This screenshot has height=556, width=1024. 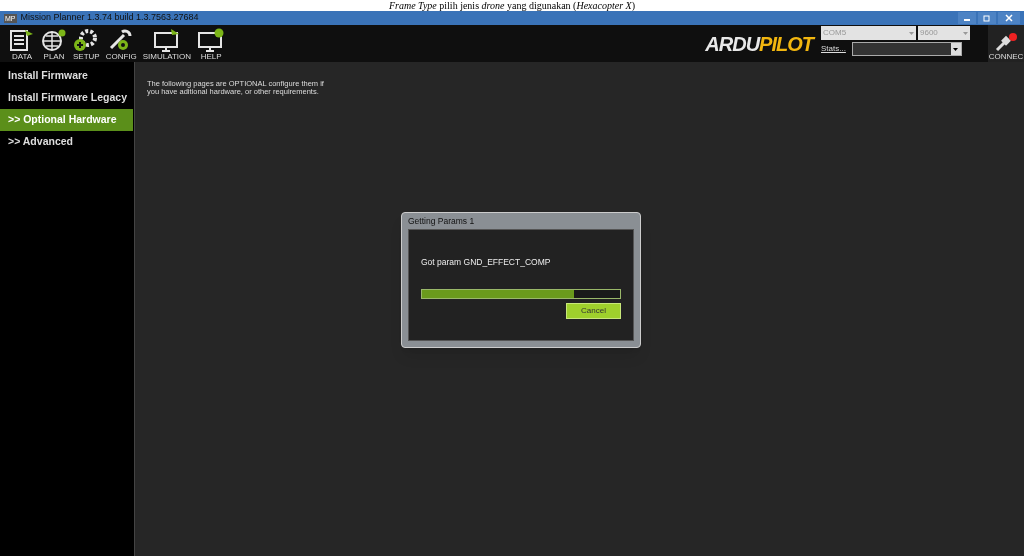 I want to click on sidebar-item: Install Firmware, so click(x=67, y=76).